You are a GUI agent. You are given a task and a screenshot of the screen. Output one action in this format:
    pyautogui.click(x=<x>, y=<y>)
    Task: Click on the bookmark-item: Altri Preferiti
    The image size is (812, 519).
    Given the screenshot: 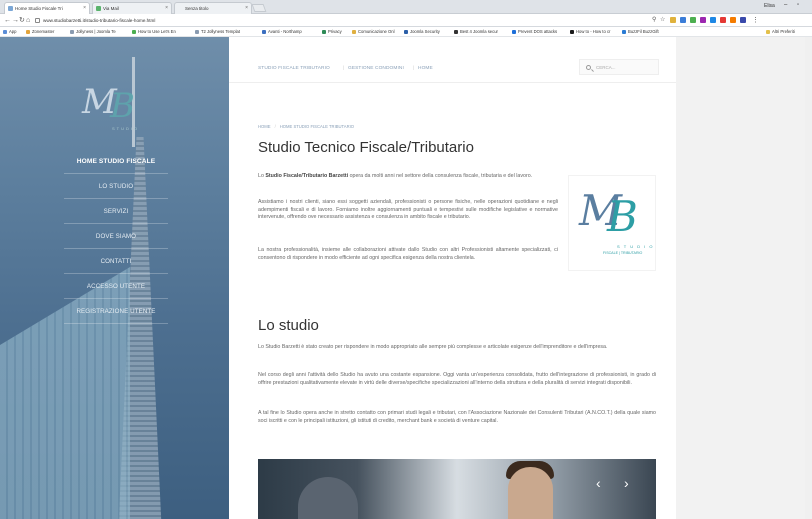 What is the action you would take?
    pyautogui.click(x=780, y=32)
    